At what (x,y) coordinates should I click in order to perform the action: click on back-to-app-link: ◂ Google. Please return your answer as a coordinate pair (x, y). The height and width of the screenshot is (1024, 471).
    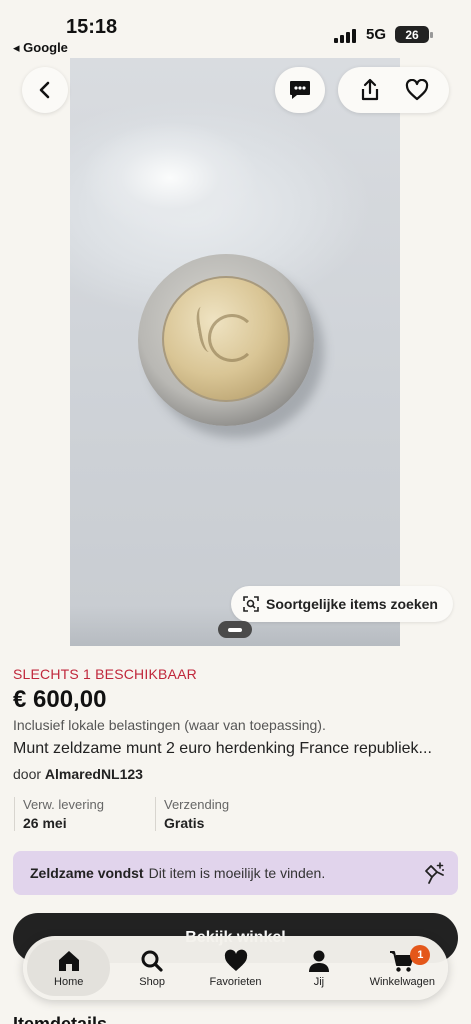
    Looking at the image, I should click on (40, 48).